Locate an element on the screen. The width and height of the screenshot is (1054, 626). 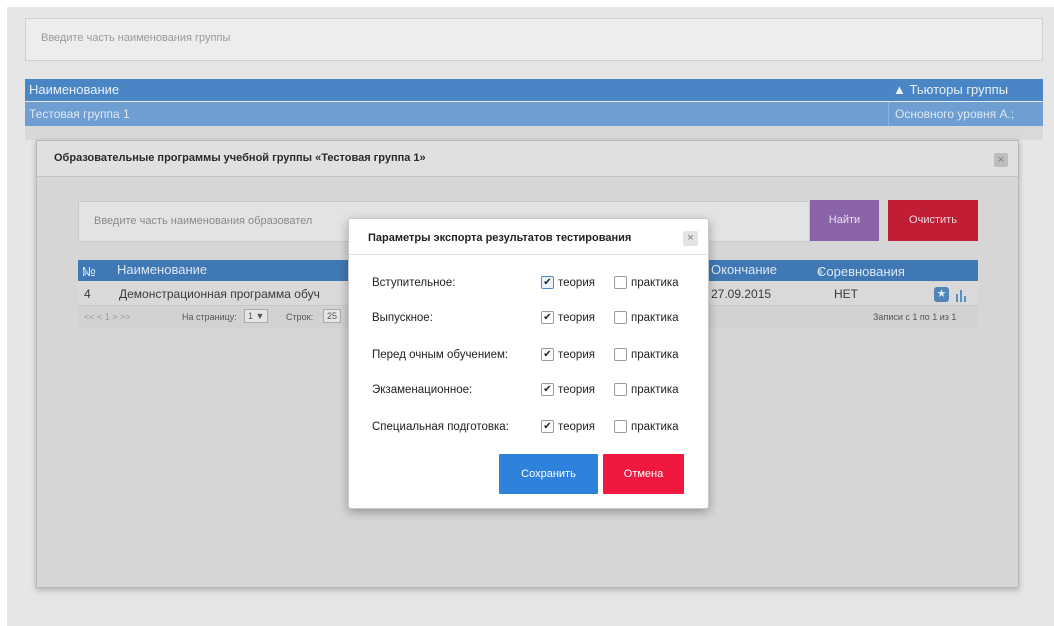
export-option-row: Вступительное: ✔ теория практика is located at coordinates (528, 284).